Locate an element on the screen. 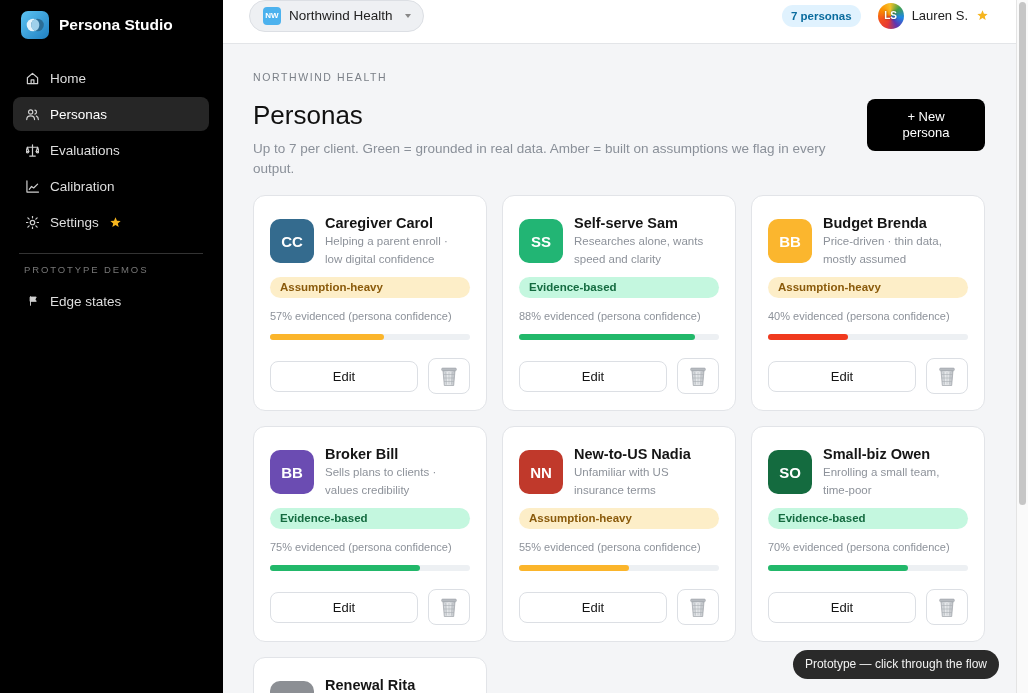 The width and height of the screenshot is (1028, 693). persona-avatar: NN is located at coordinates (541, 472).